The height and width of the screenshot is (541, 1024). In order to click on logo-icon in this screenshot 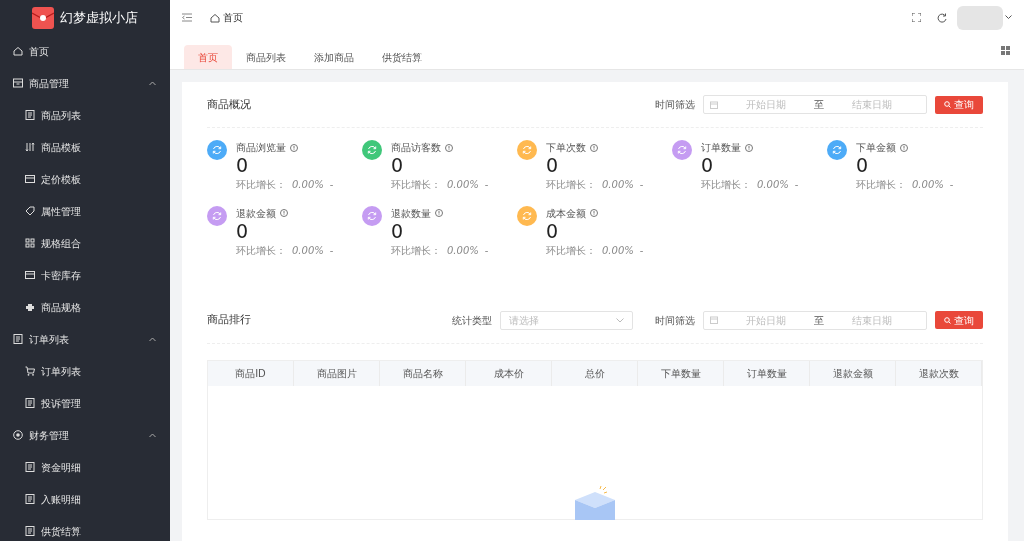, I will do `click(43, 17)`.